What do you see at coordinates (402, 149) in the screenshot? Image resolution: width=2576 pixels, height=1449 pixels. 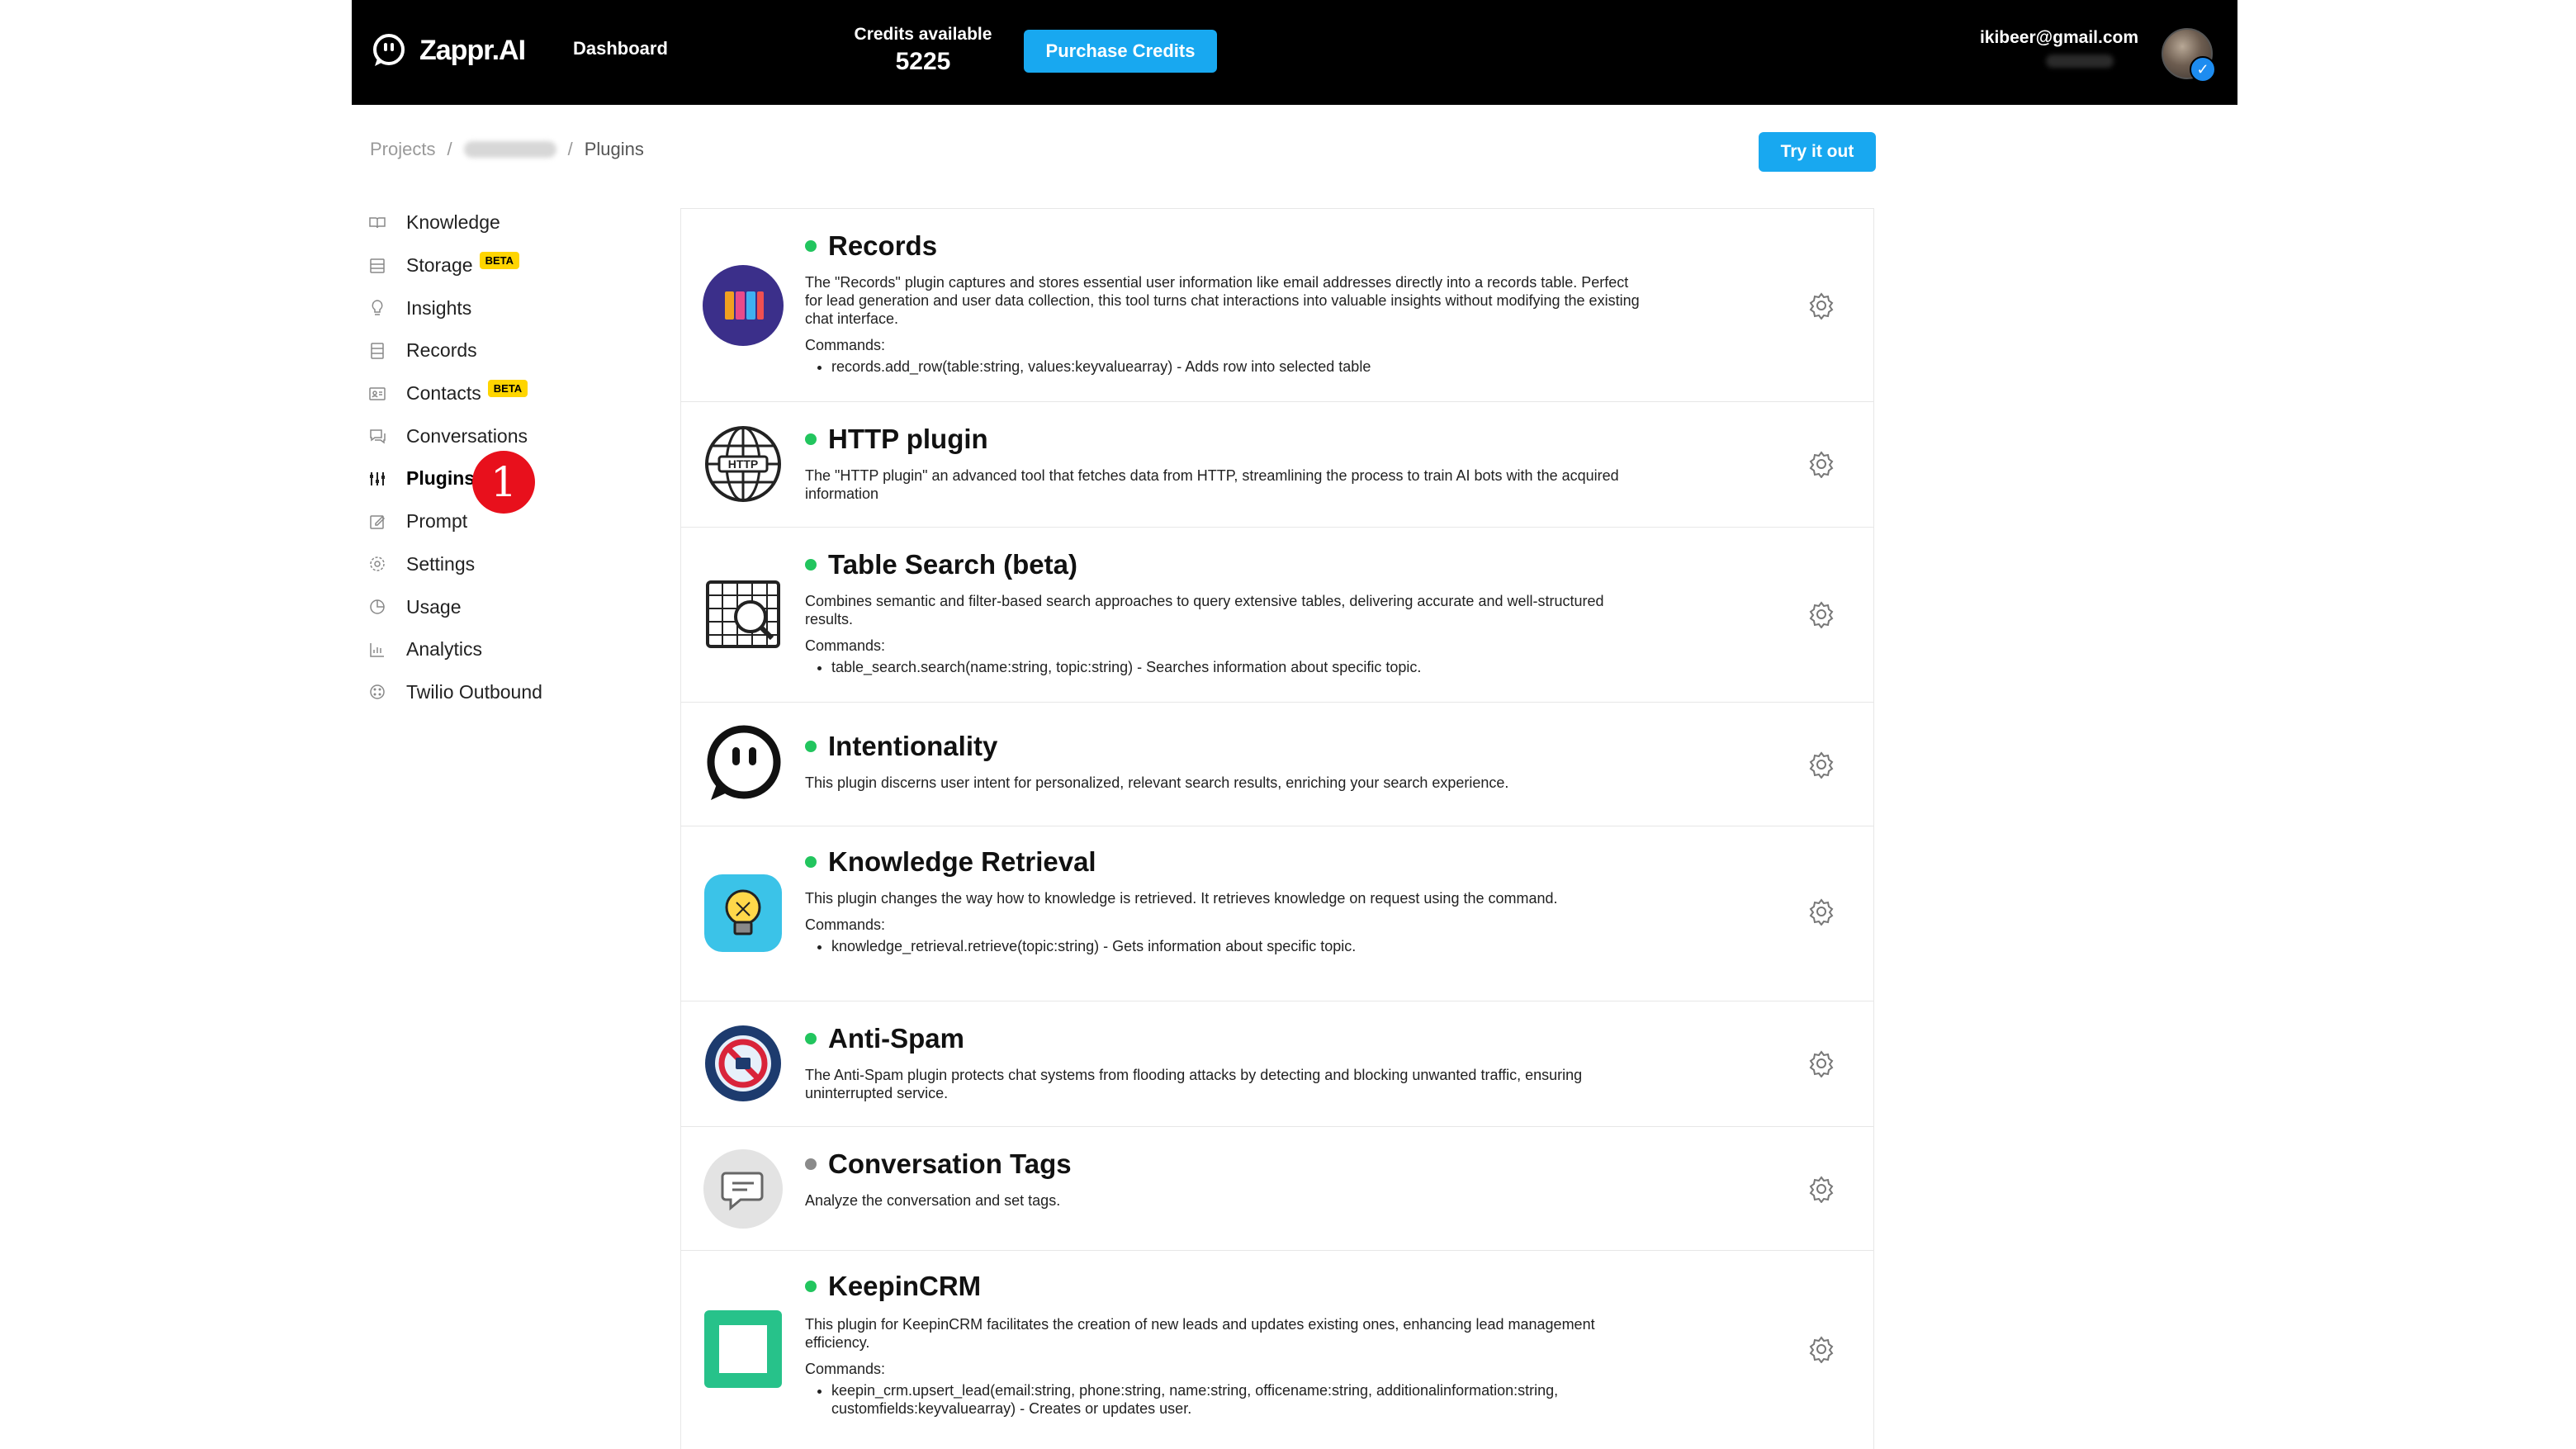 I see `breadcrumb-projects: Projects` at bounding box center [402, 149].